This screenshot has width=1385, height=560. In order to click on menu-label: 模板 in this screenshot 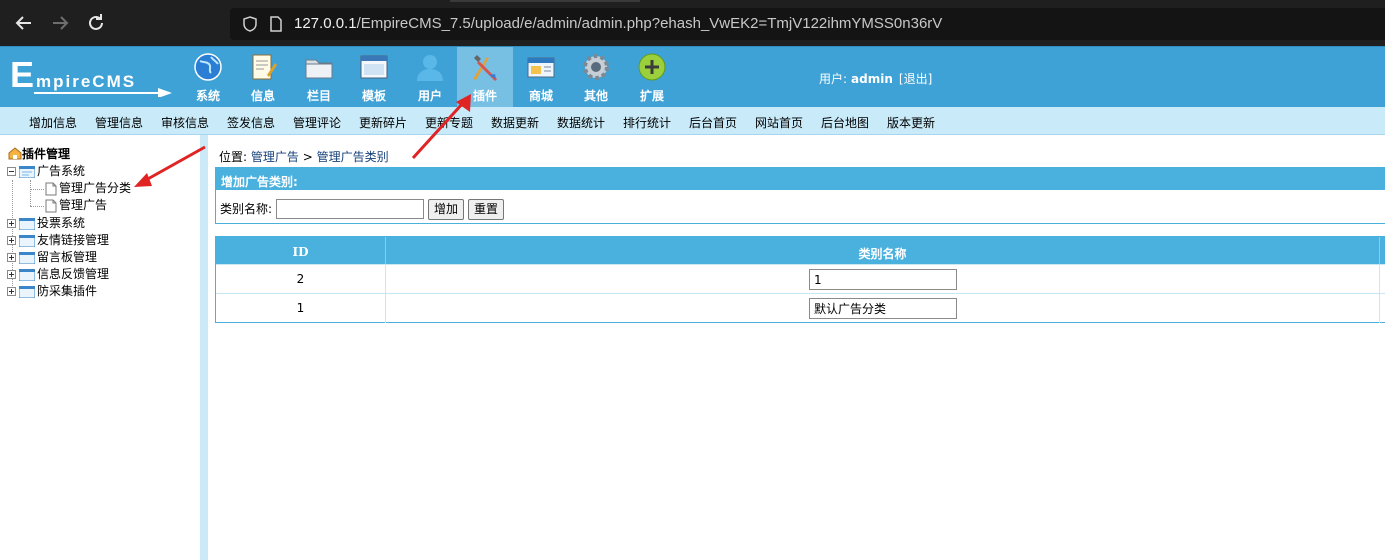, I will do `click(373, 96)`.